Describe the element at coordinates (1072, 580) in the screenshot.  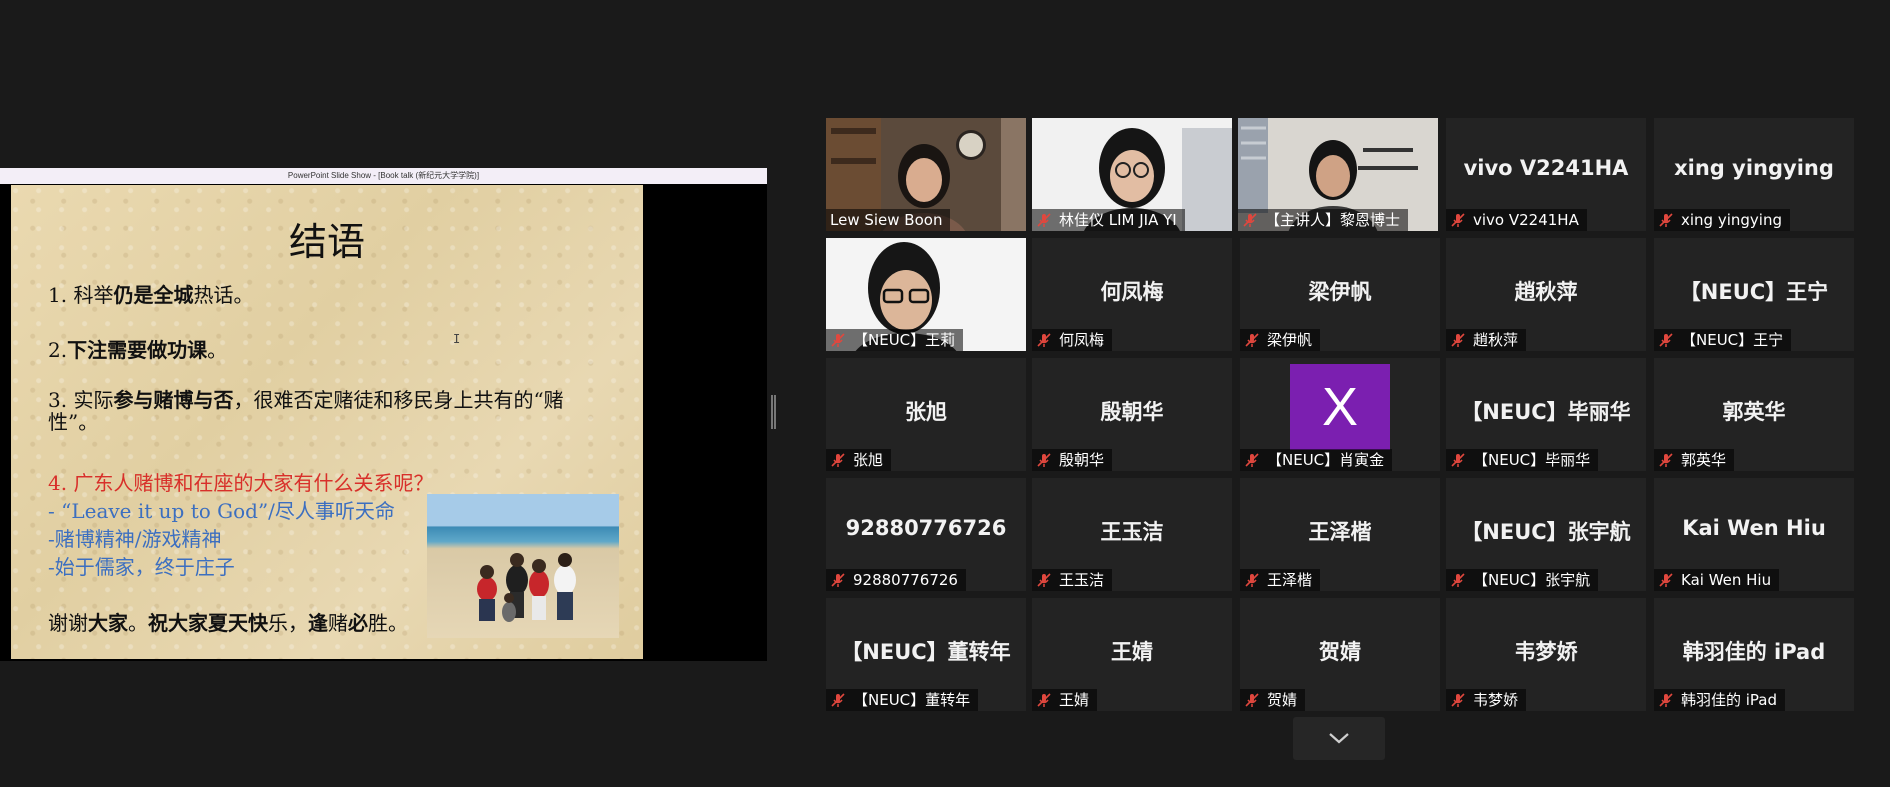
I see `participant-name-label: 王玉洁` at that location.